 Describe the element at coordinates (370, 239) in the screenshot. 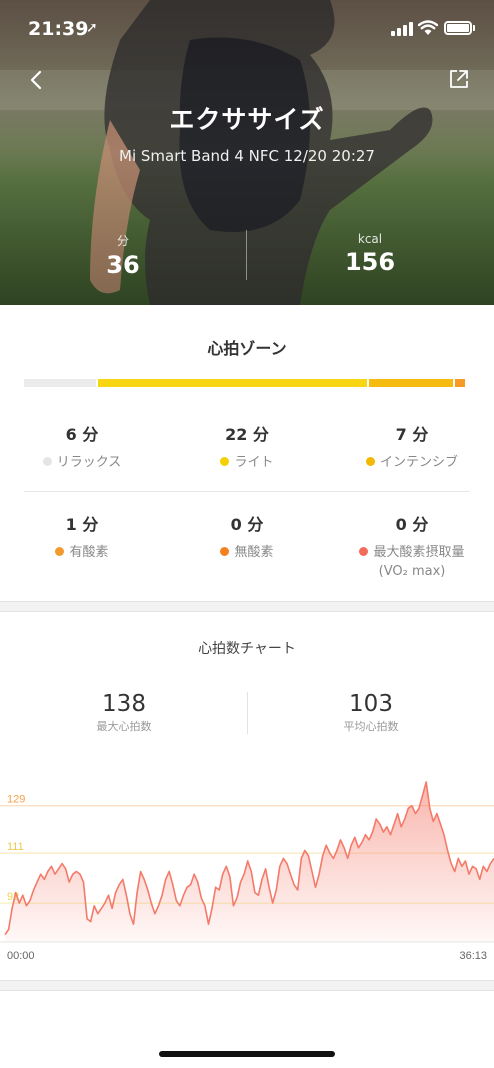

I see `calories-unit: kcal` at that location.